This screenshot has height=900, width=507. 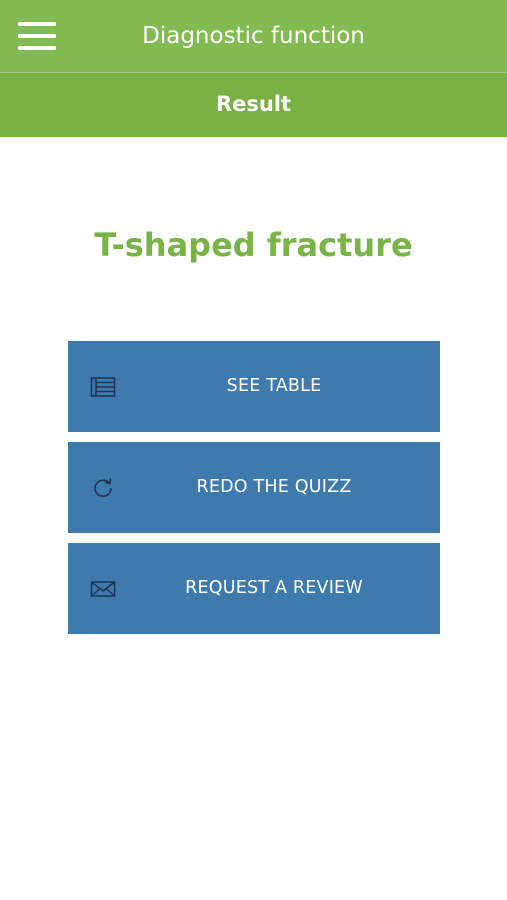 I want to click on result-header-title: Result, so click(x=253, y=104).